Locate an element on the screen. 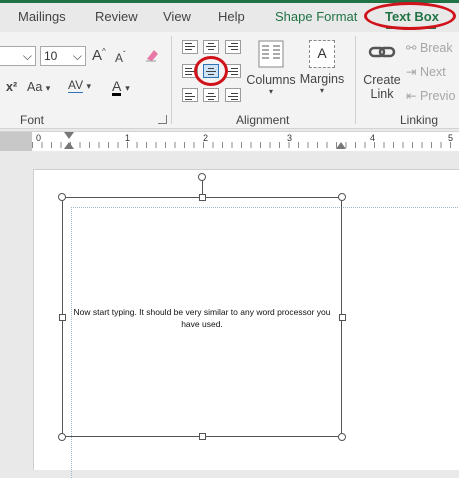 The image size is (459, 478). alignment-group-label: Alignment is located at coordinates (263, 120).